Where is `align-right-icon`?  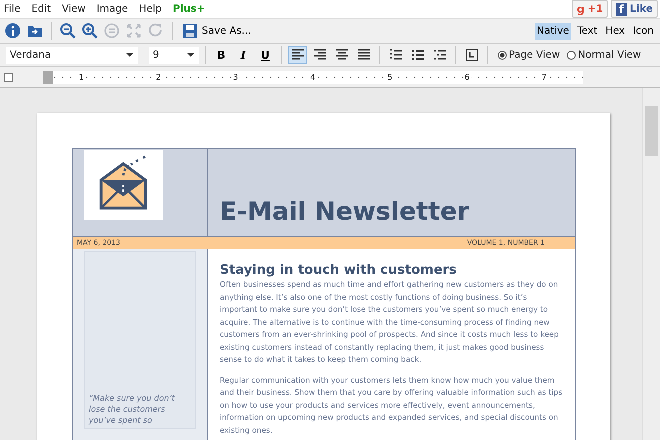 align-right-icon is located at coordinates (319, 55).